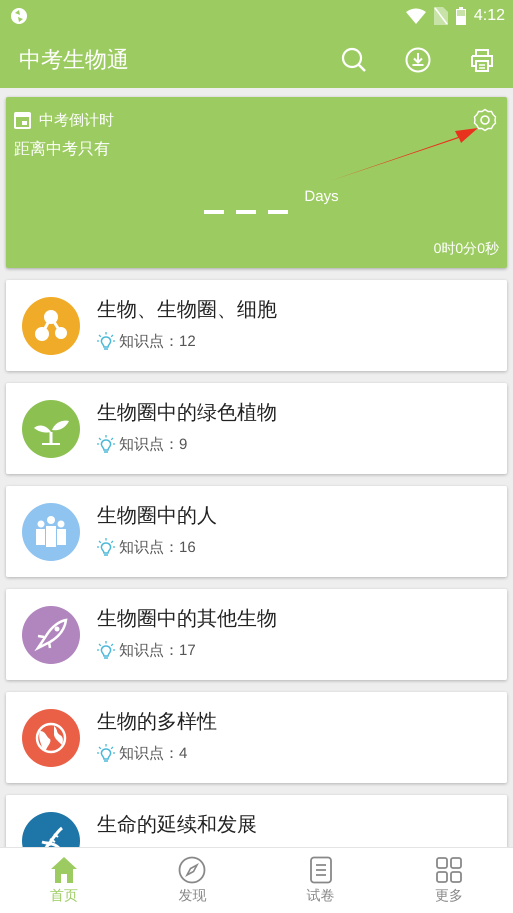 The height and width of the screenshot is (913, 513). What do you see at coordinates (64, 870) in the screenshot?
I see `home-icon` at bounding box center [64, 870].